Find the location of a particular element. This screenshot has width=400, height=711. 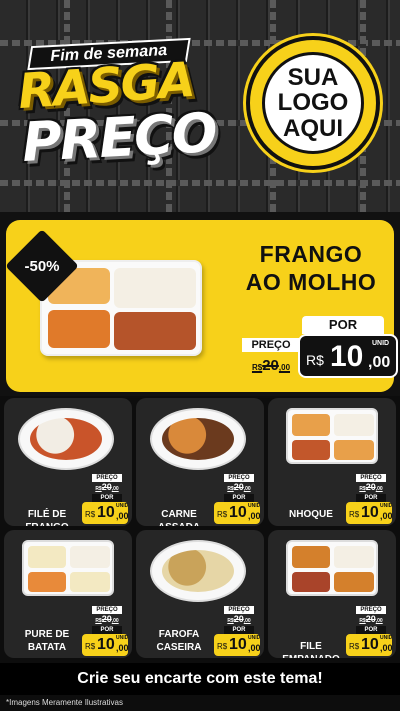

metal-bar is located at coordinates (200, 183).